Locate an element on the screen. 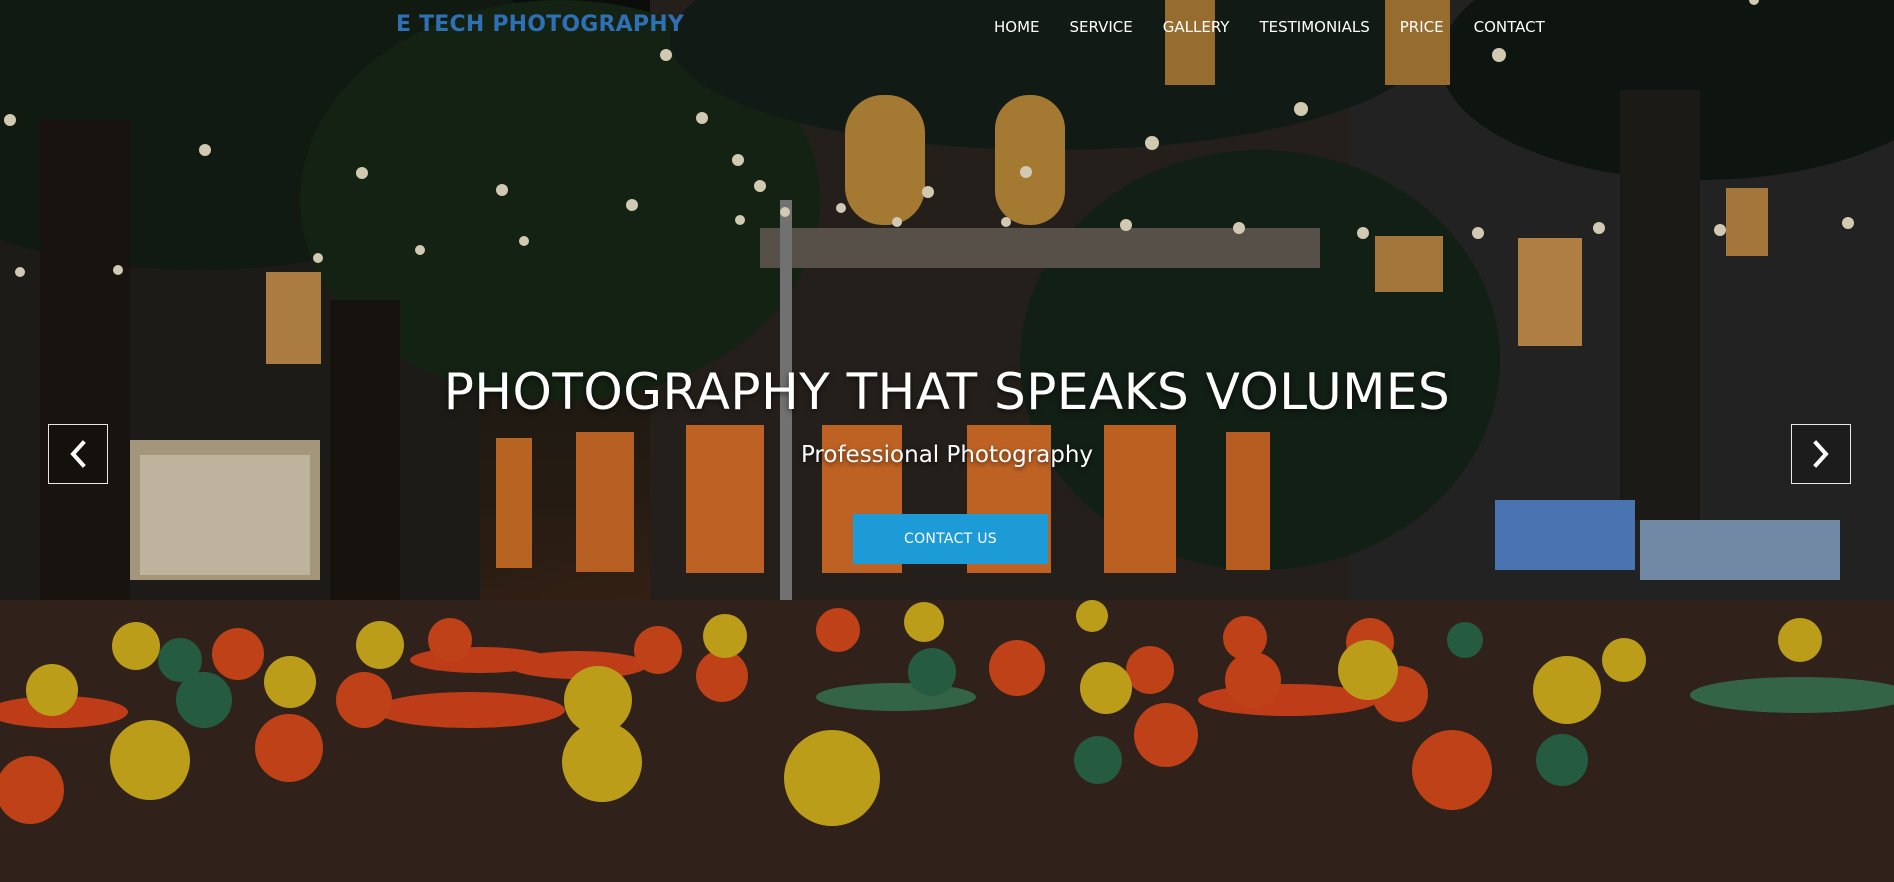 This screenshot has width=1894, height=882. contact-us-button: CONTACT US is located at coordinates (950, 539).